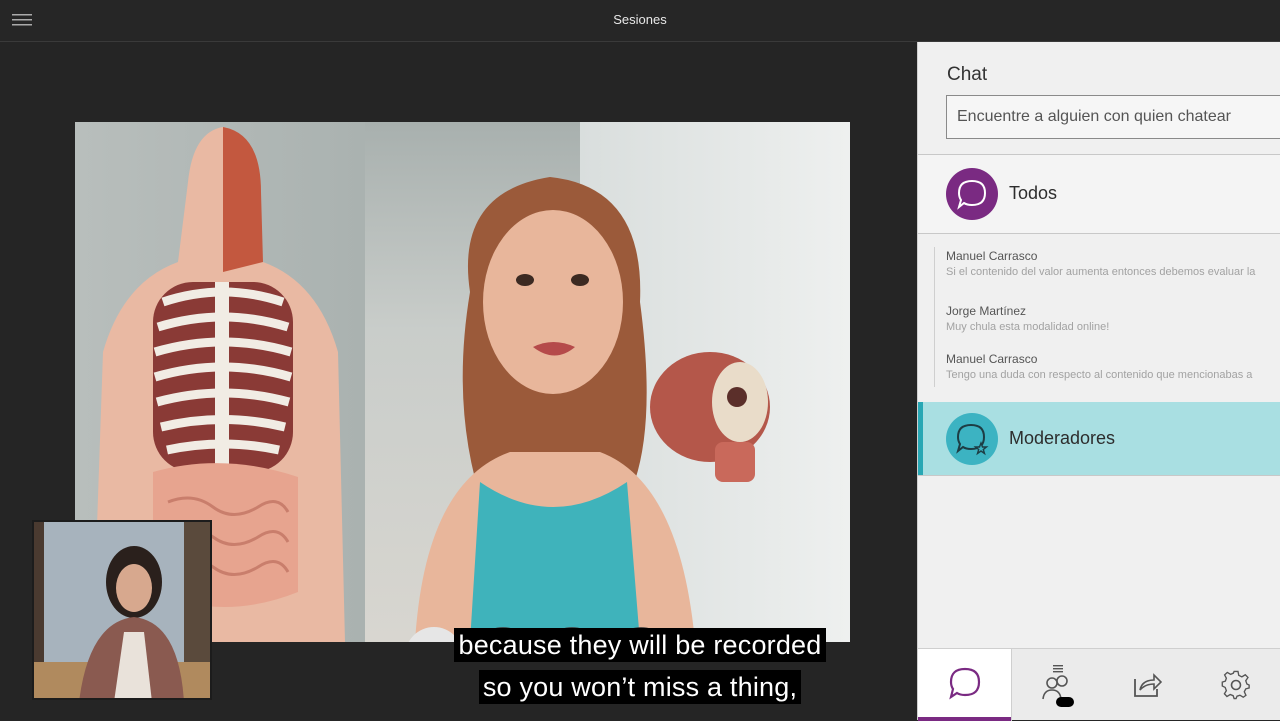 This screenshot has width=1280, height=721. Describe the element at coordinates (972, 439) in the screenshot. I see `moderator-chat-icon` at that location.